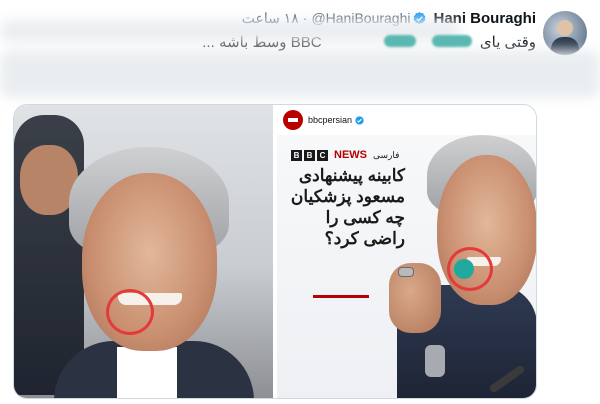 Image resolution: width=600 pixels, height=404 pixels. I want to click on user-avatar, so click(565, 33).